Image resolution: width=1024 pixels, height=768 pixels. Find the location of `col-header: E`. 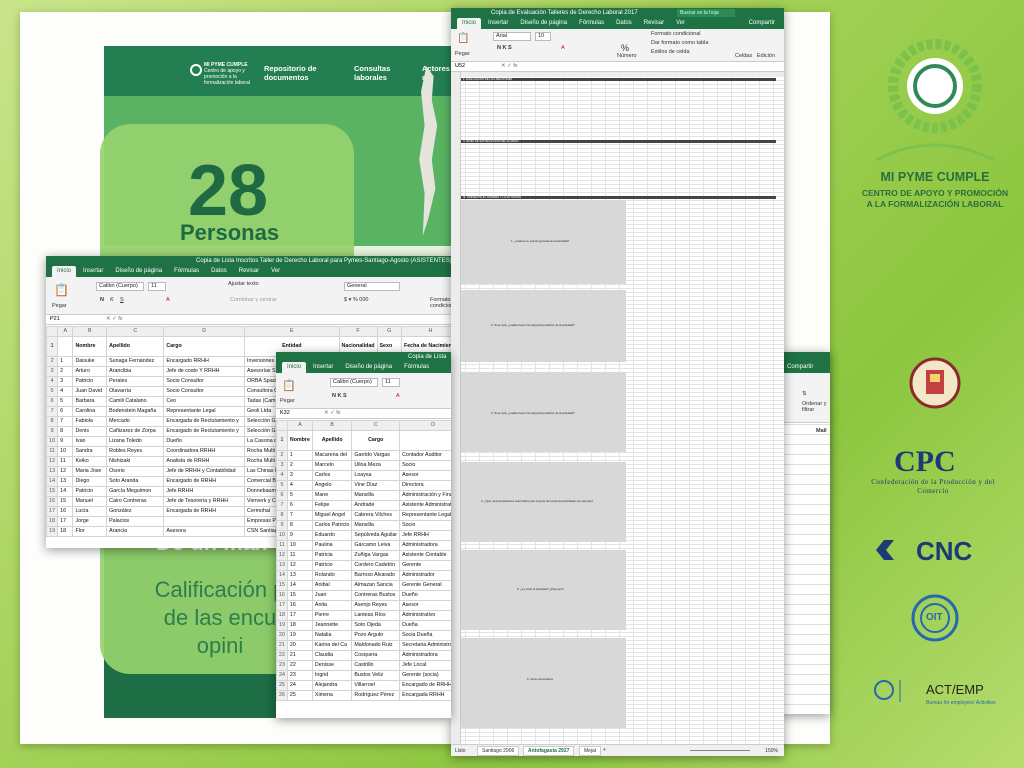

col-header: E is located at coordinates (292, 331).